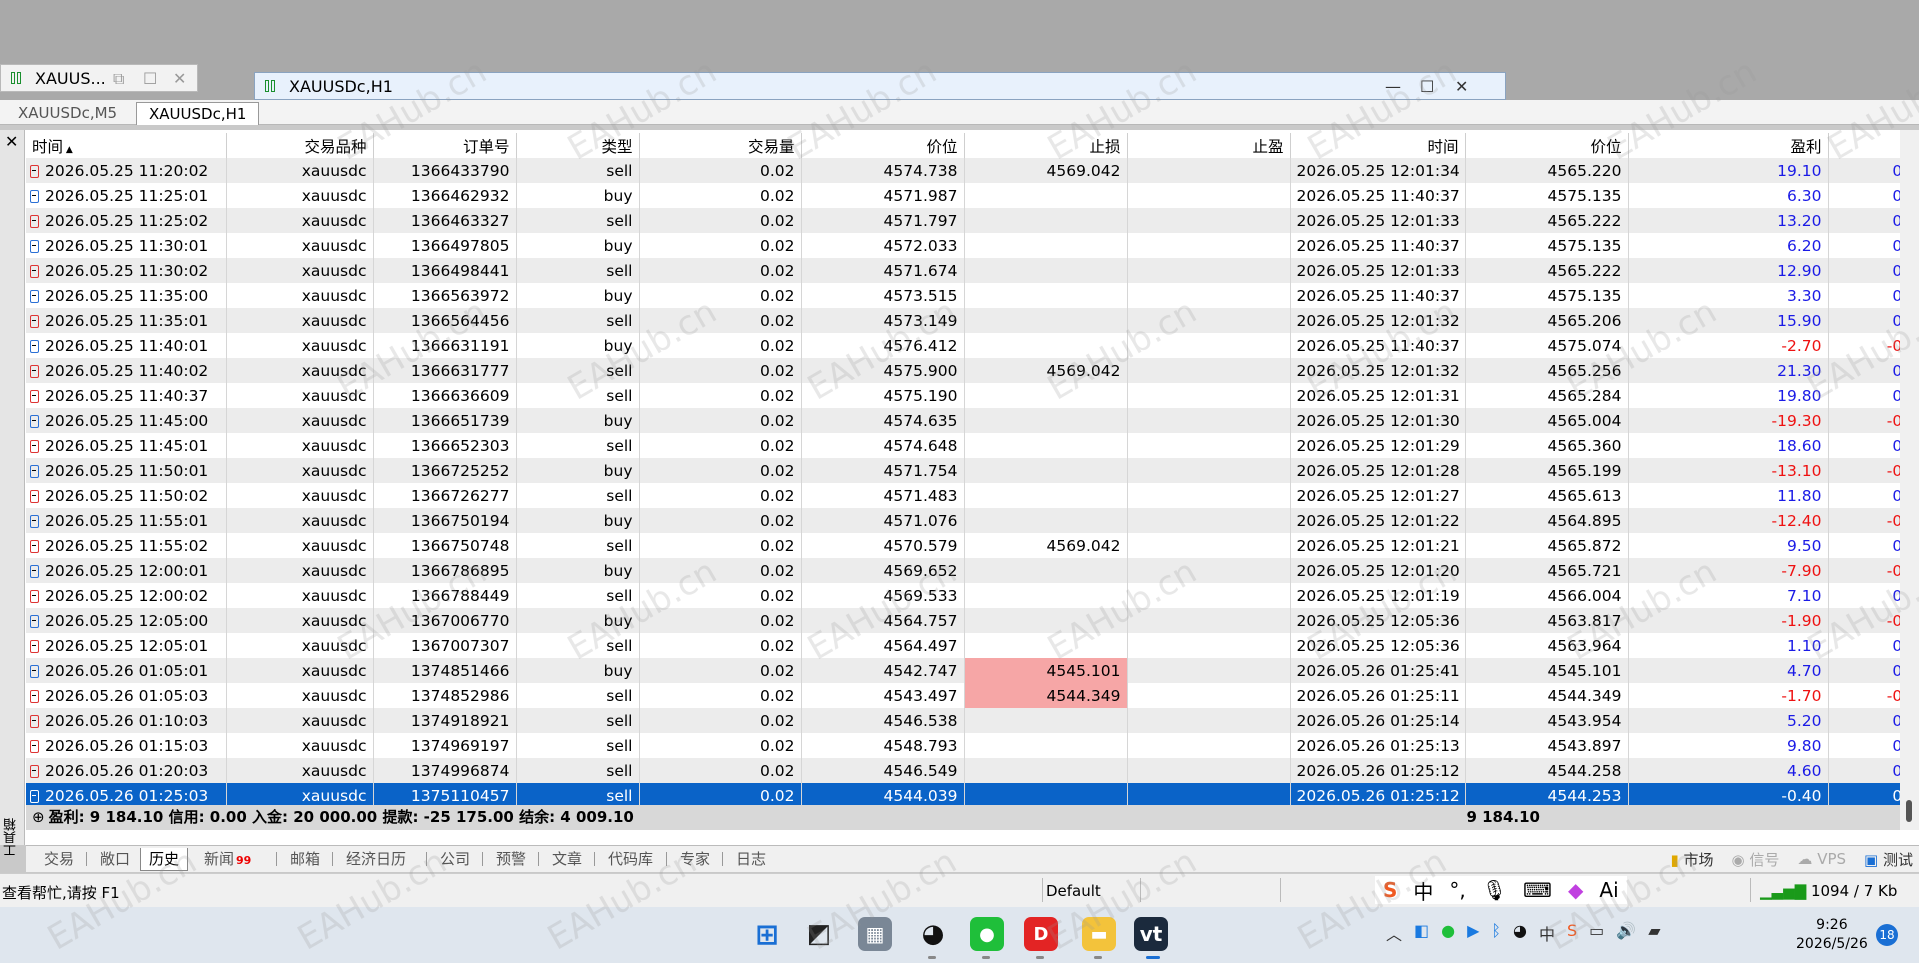  Describe the element at coordinates (511, 859) in the screenshot. I see `tab-alerts: 预警` at that location.